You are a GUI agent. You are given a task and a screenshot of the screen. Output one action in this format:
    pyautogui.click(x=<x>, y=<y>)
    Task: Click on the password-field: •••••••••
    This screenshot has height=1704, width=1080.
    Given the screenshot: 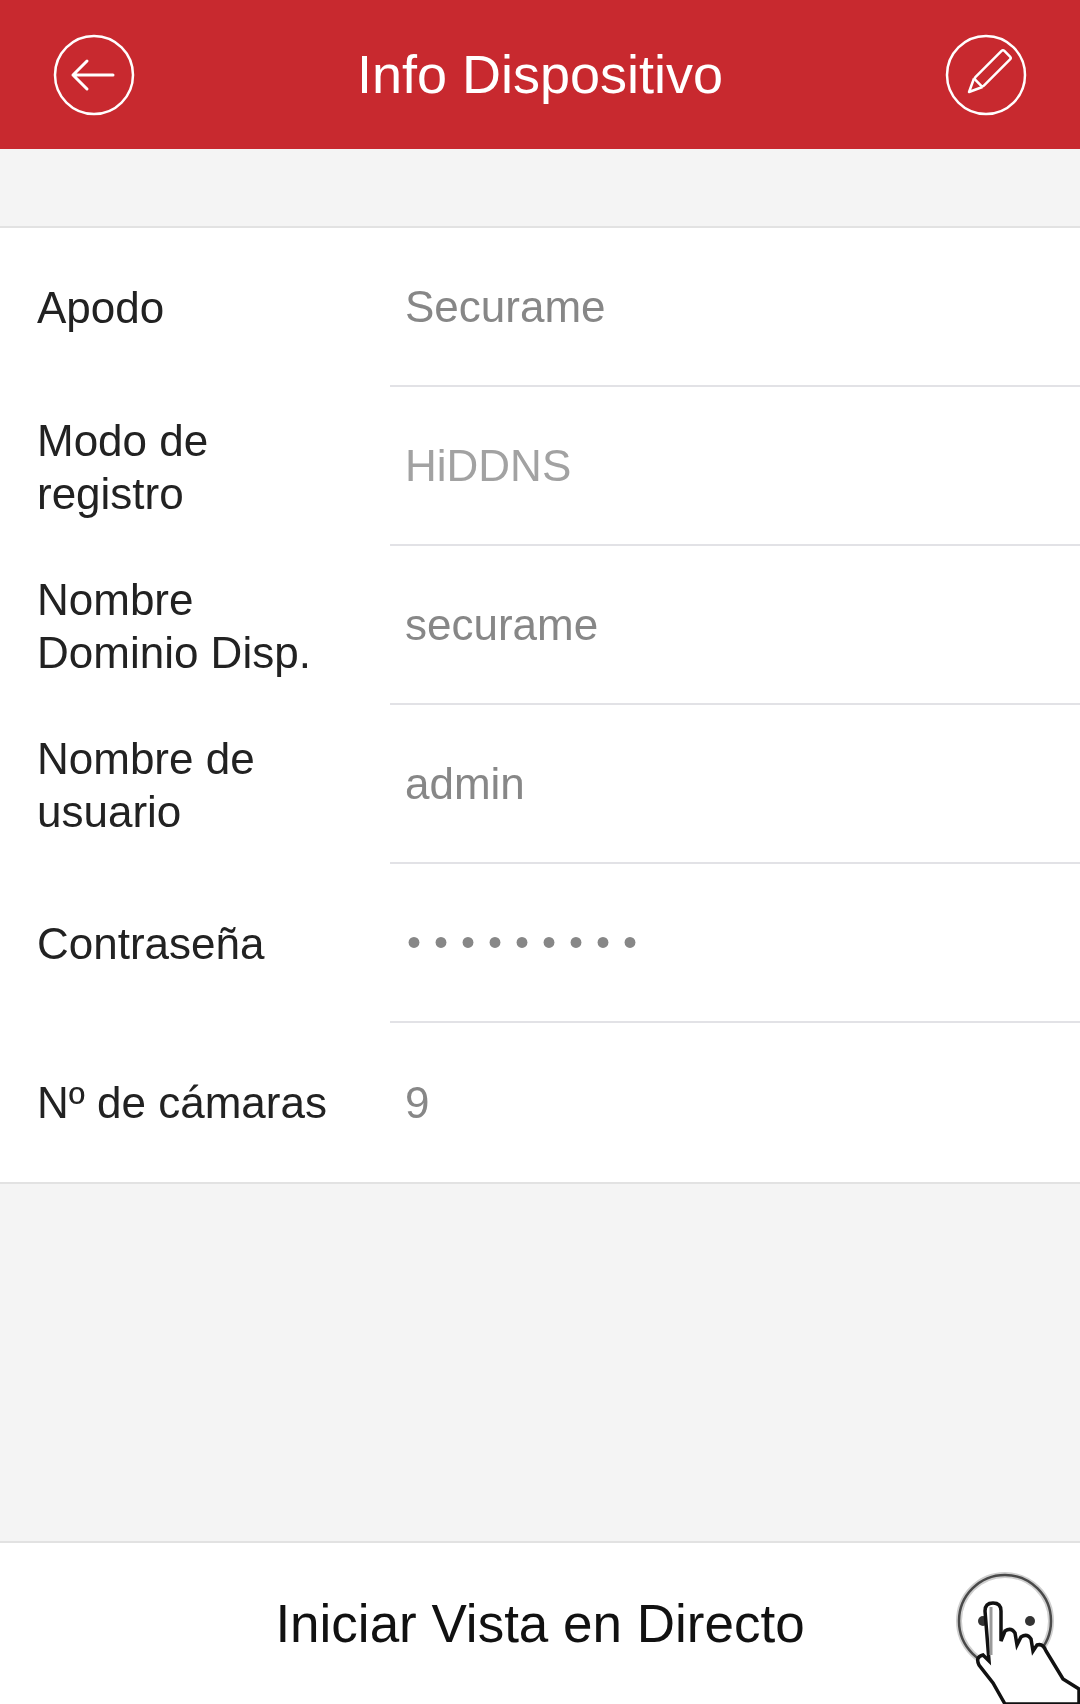 What is the action you would take?
    pyautogui.click(x=735, y=943)
    